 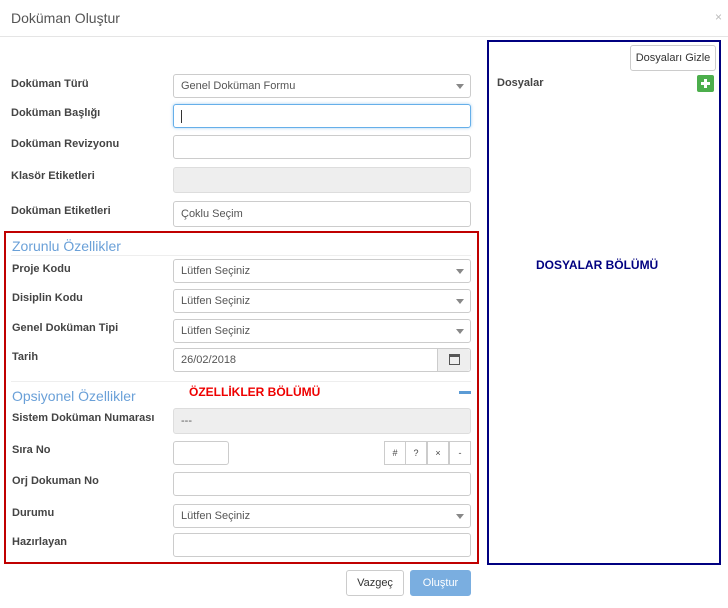 I want to click on properties-annotation: ÖZELLİKLER BÖLÜMÜ, so click(x=255, y=392).